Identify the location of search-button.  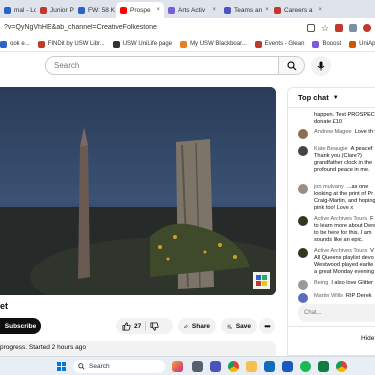
(292, 65).